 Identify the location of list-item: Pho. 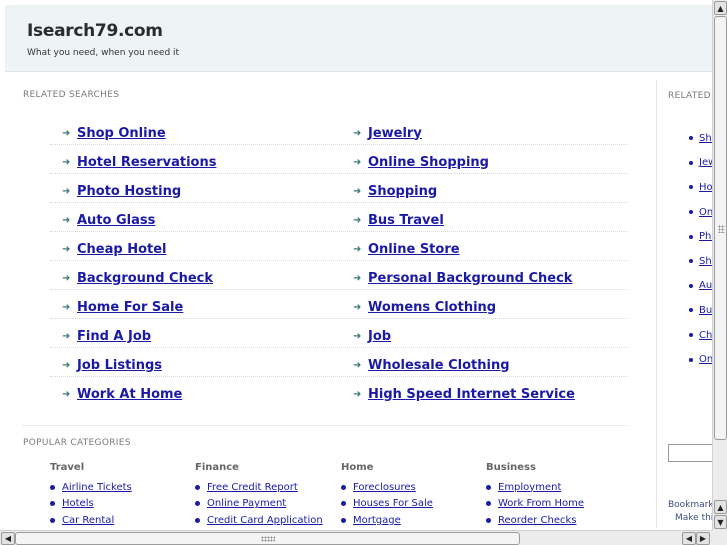
(701, 236).